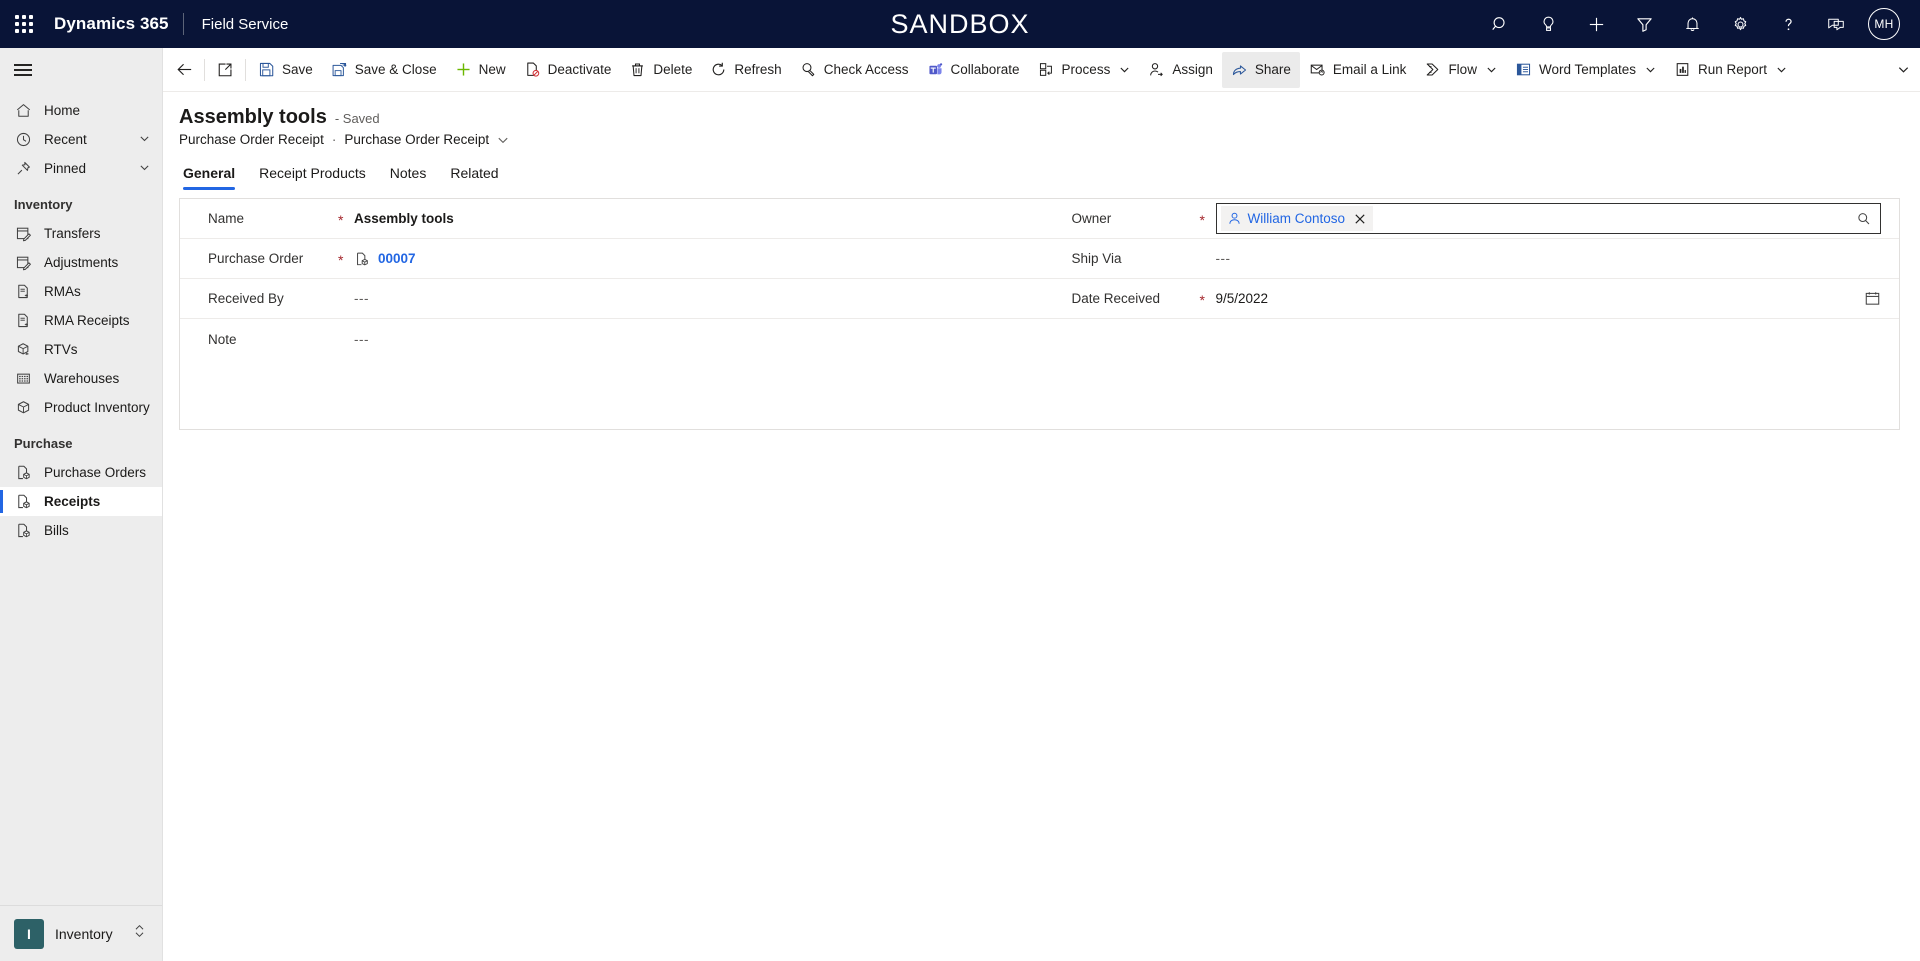 This screenshot has height=961, width=1920. What do you see at coordinates (81, 472) in the screenshot?
I see `sidebar-item-purchase-orders: Purchase Orders` at bounding box center [81, 472].